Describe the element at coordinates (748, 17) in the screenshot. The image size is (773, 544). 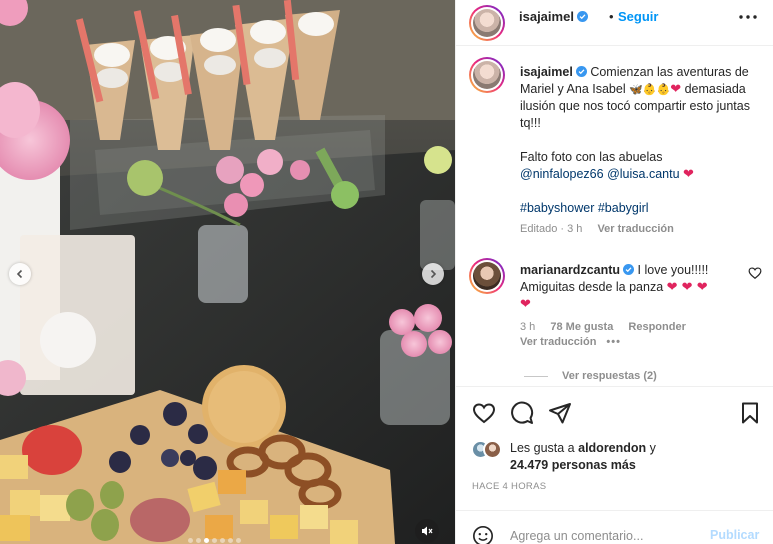
I see `more-options-icon` at that location.